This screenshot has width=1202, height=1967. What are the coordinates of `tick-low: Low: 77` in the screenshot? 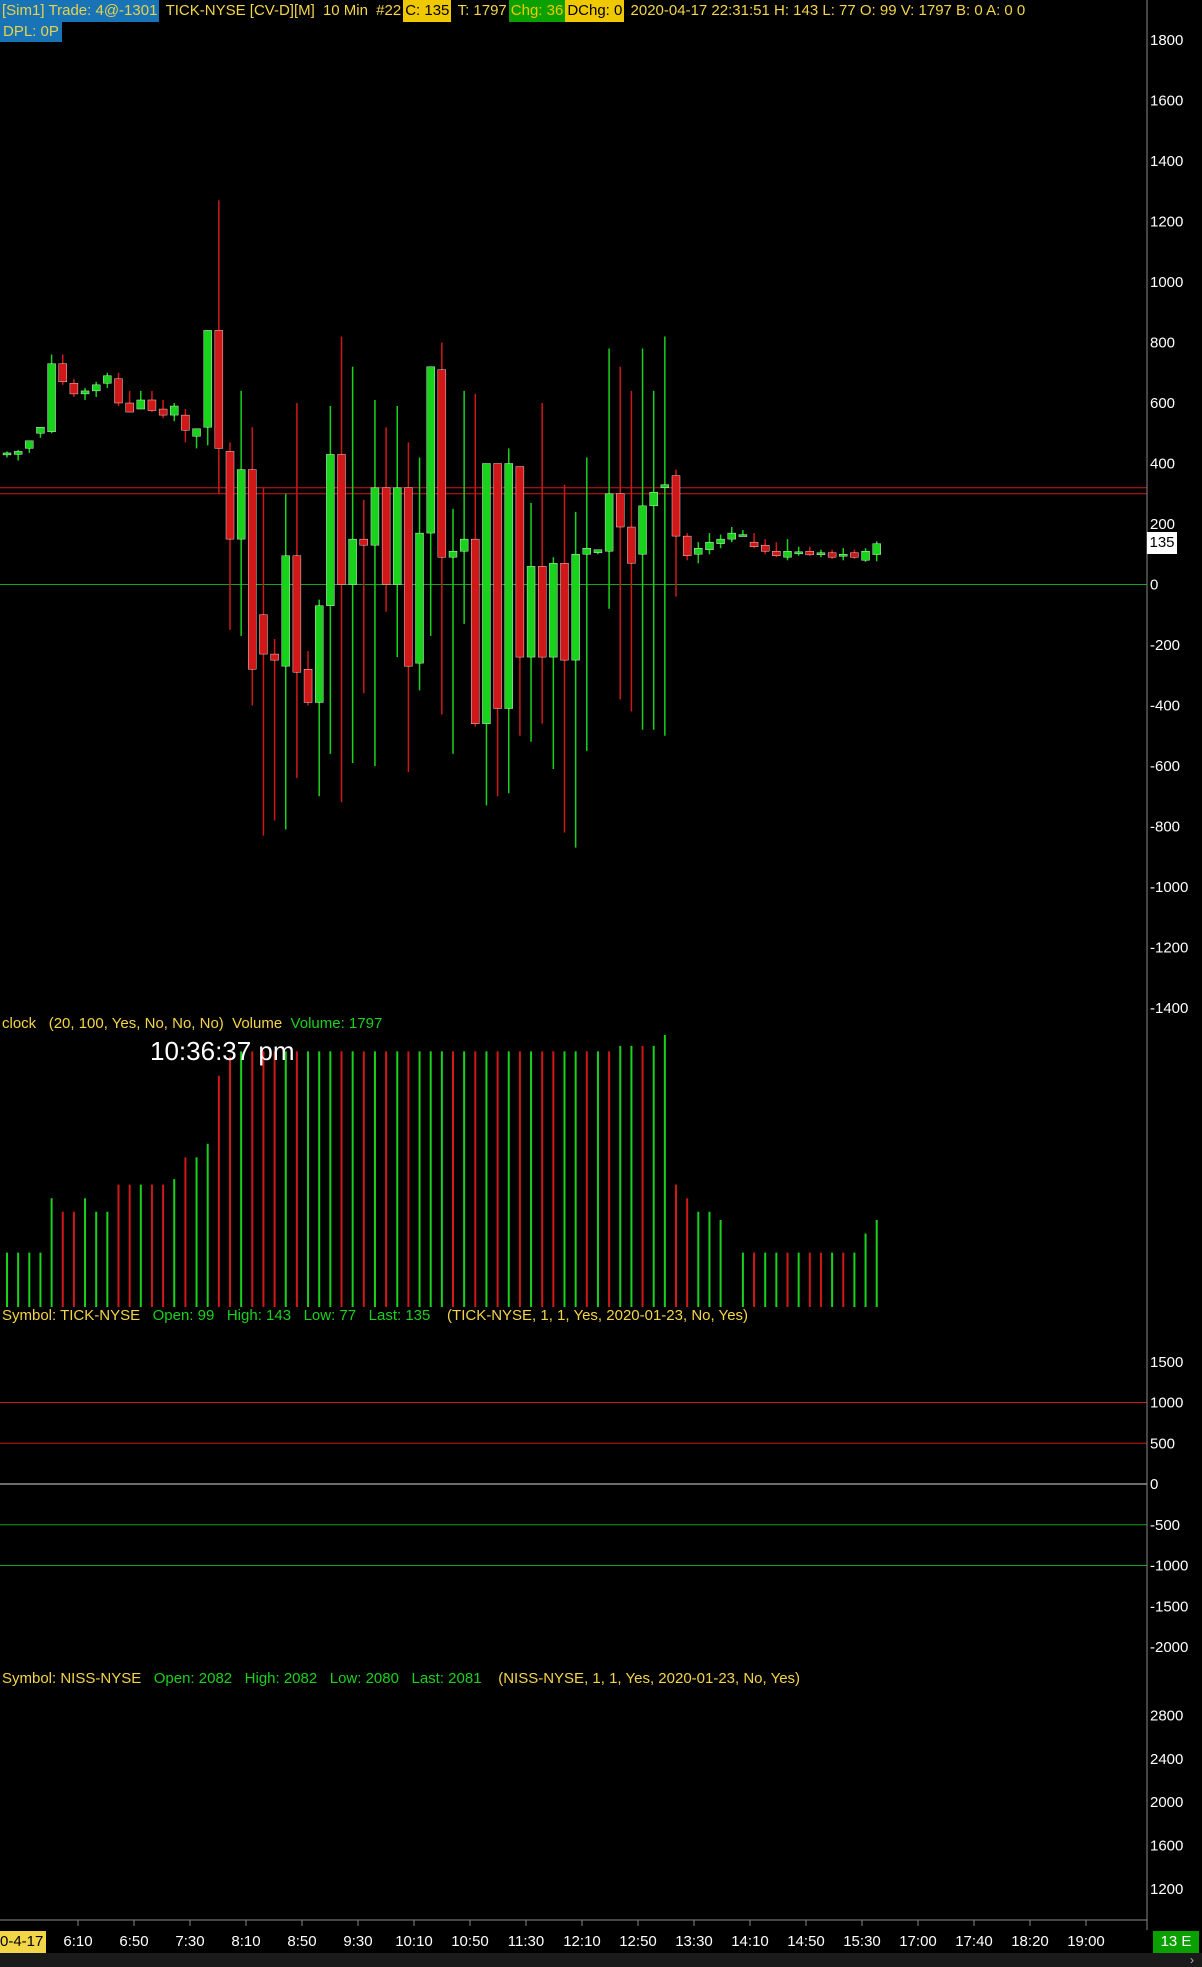 It's located at (330, 1315).